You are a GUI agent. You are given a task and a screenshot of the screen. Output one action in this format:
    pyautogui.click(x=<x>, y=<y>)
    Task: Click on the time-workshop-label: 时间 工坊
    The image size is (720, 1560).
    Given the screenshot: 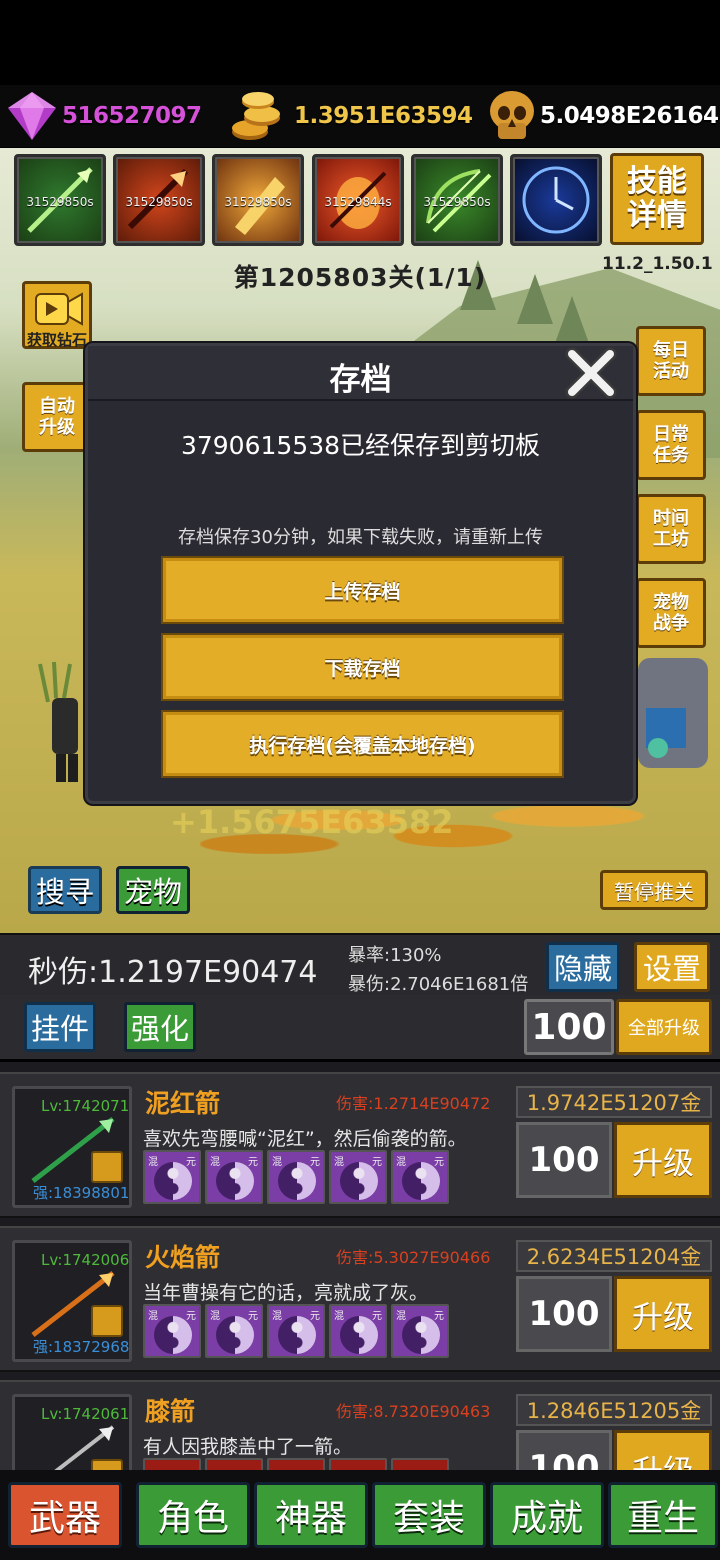 What is the action you would take?
    pyautogui.click(x=671, y=529)
    